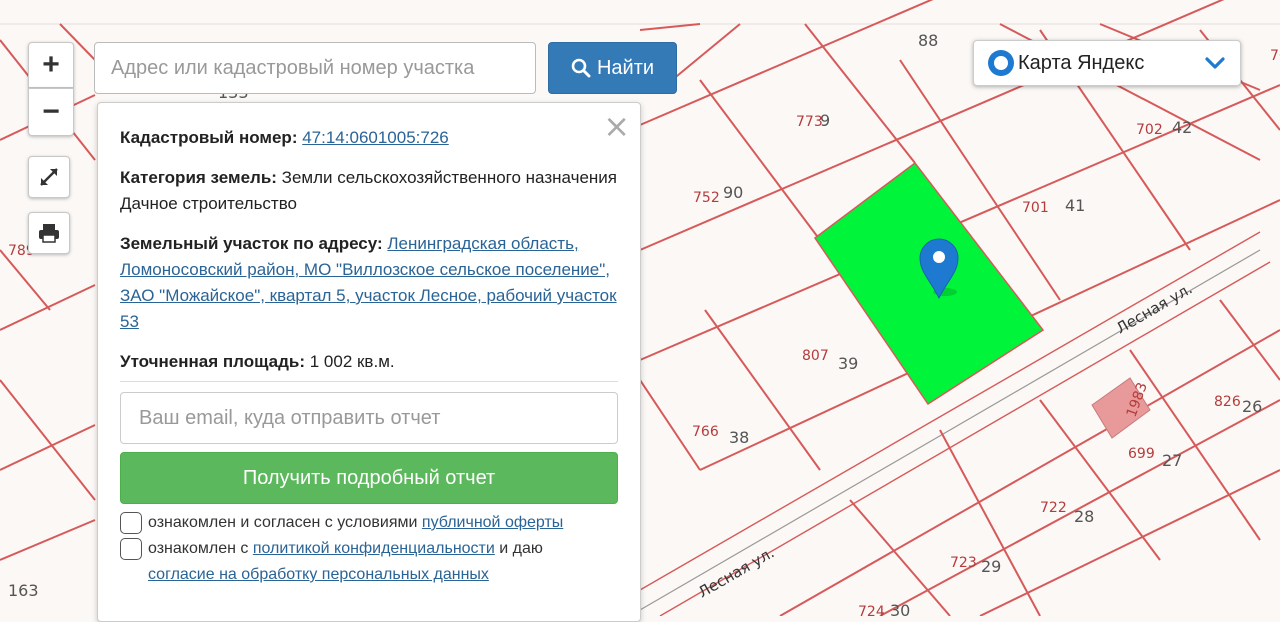 Image resolution: width=1280 pixels, height=622 pixels. Describe the element at coordinates (131, 523) in the screenshot. I see `offer-consent-checkbox` at that location.